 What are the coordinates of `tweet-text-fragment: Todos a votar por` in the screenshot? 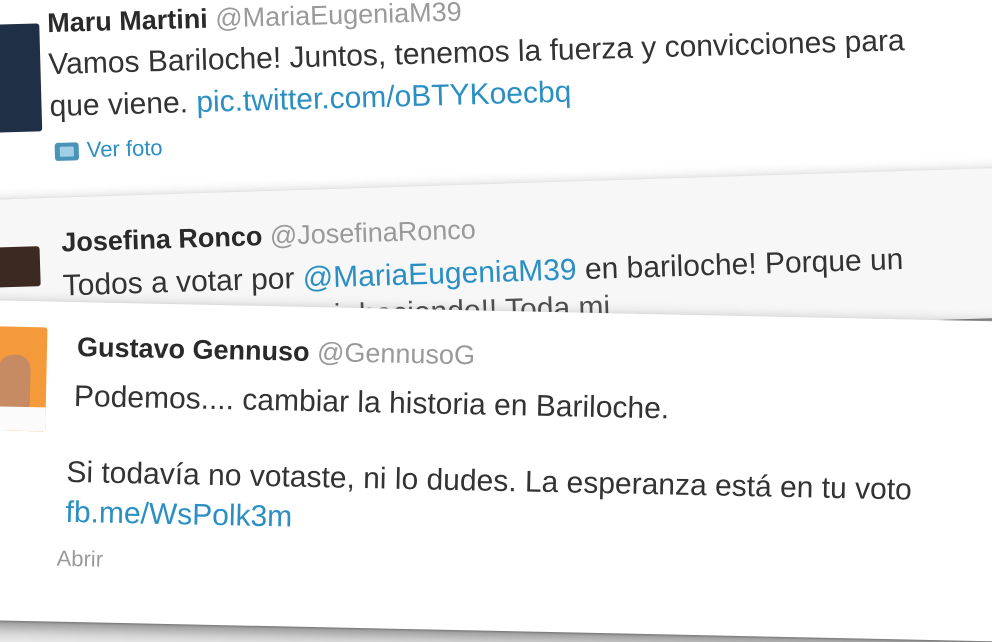 It's located at (178, 282).